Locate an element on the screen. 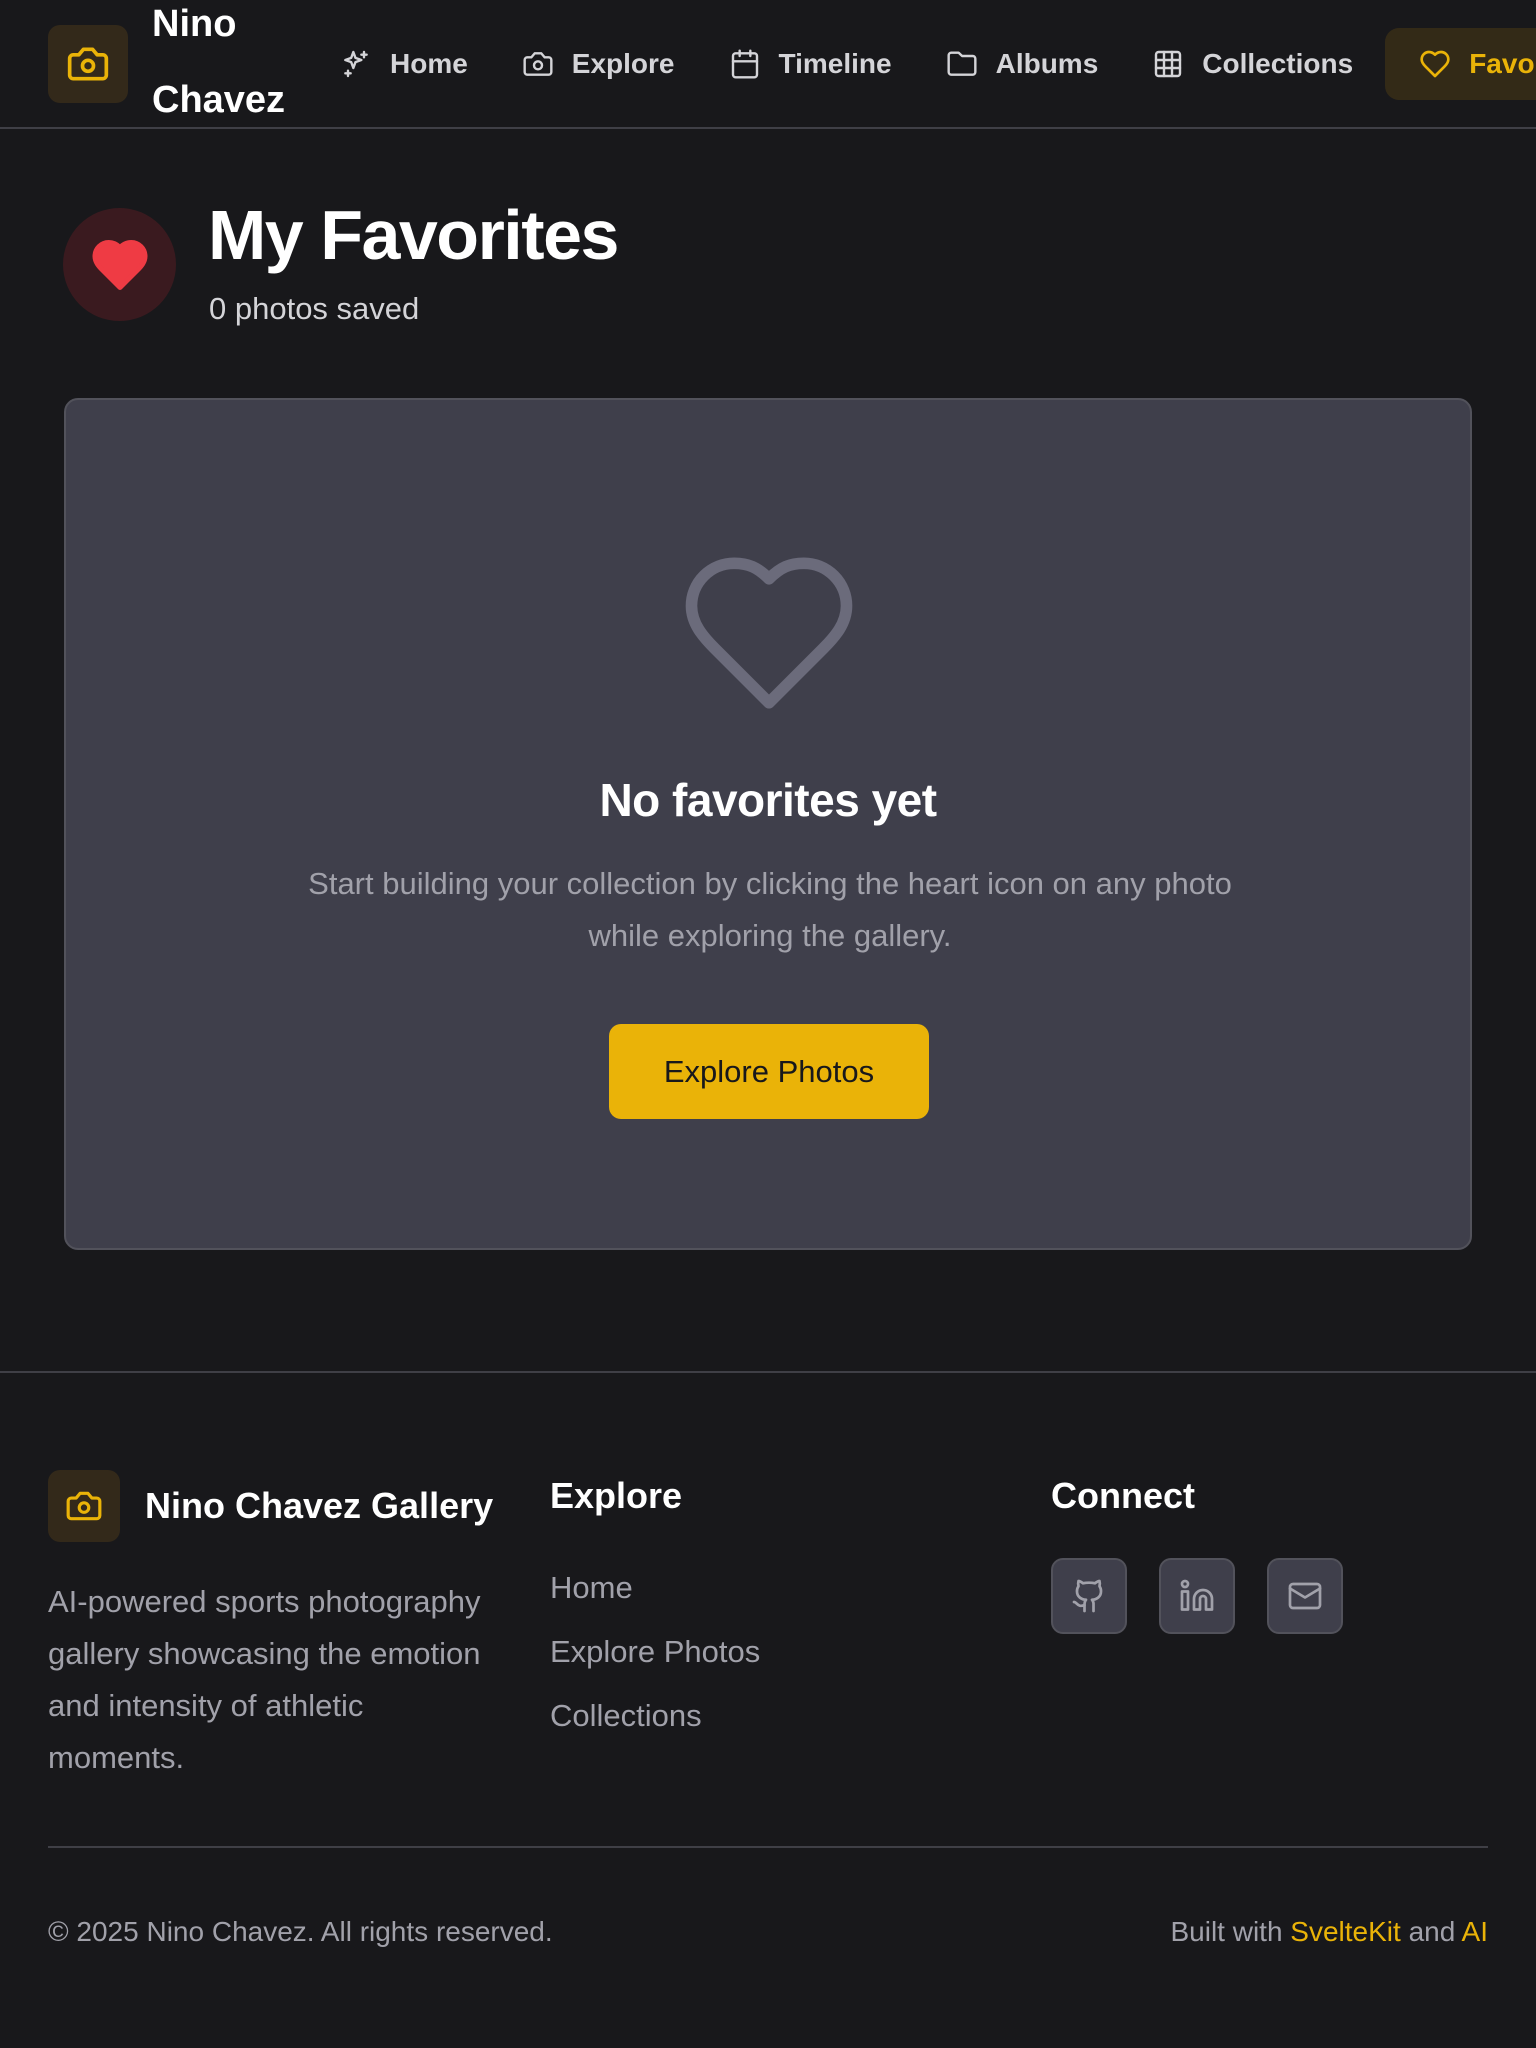 The height and width of the screenshot is (2048, 1536). favorites-badge is located at coordinates (119, 264).